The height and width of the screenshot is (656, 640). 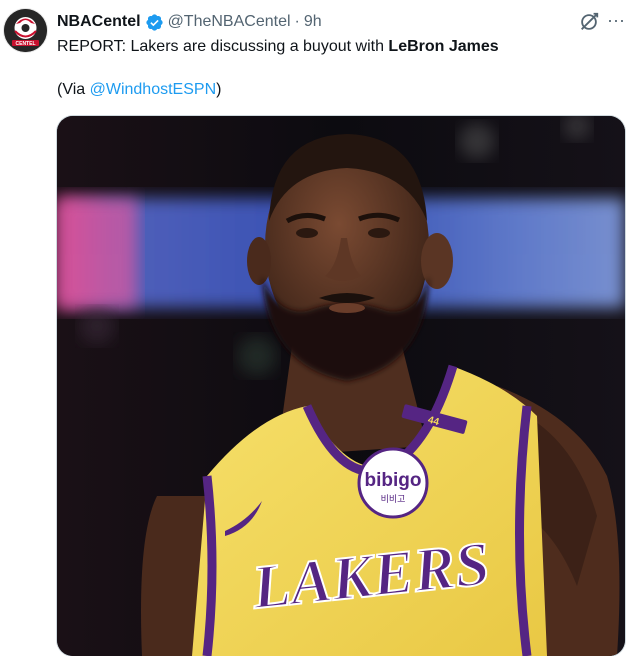 I want to click on patch-subtext: 비비고, so click(x=393, y=499).